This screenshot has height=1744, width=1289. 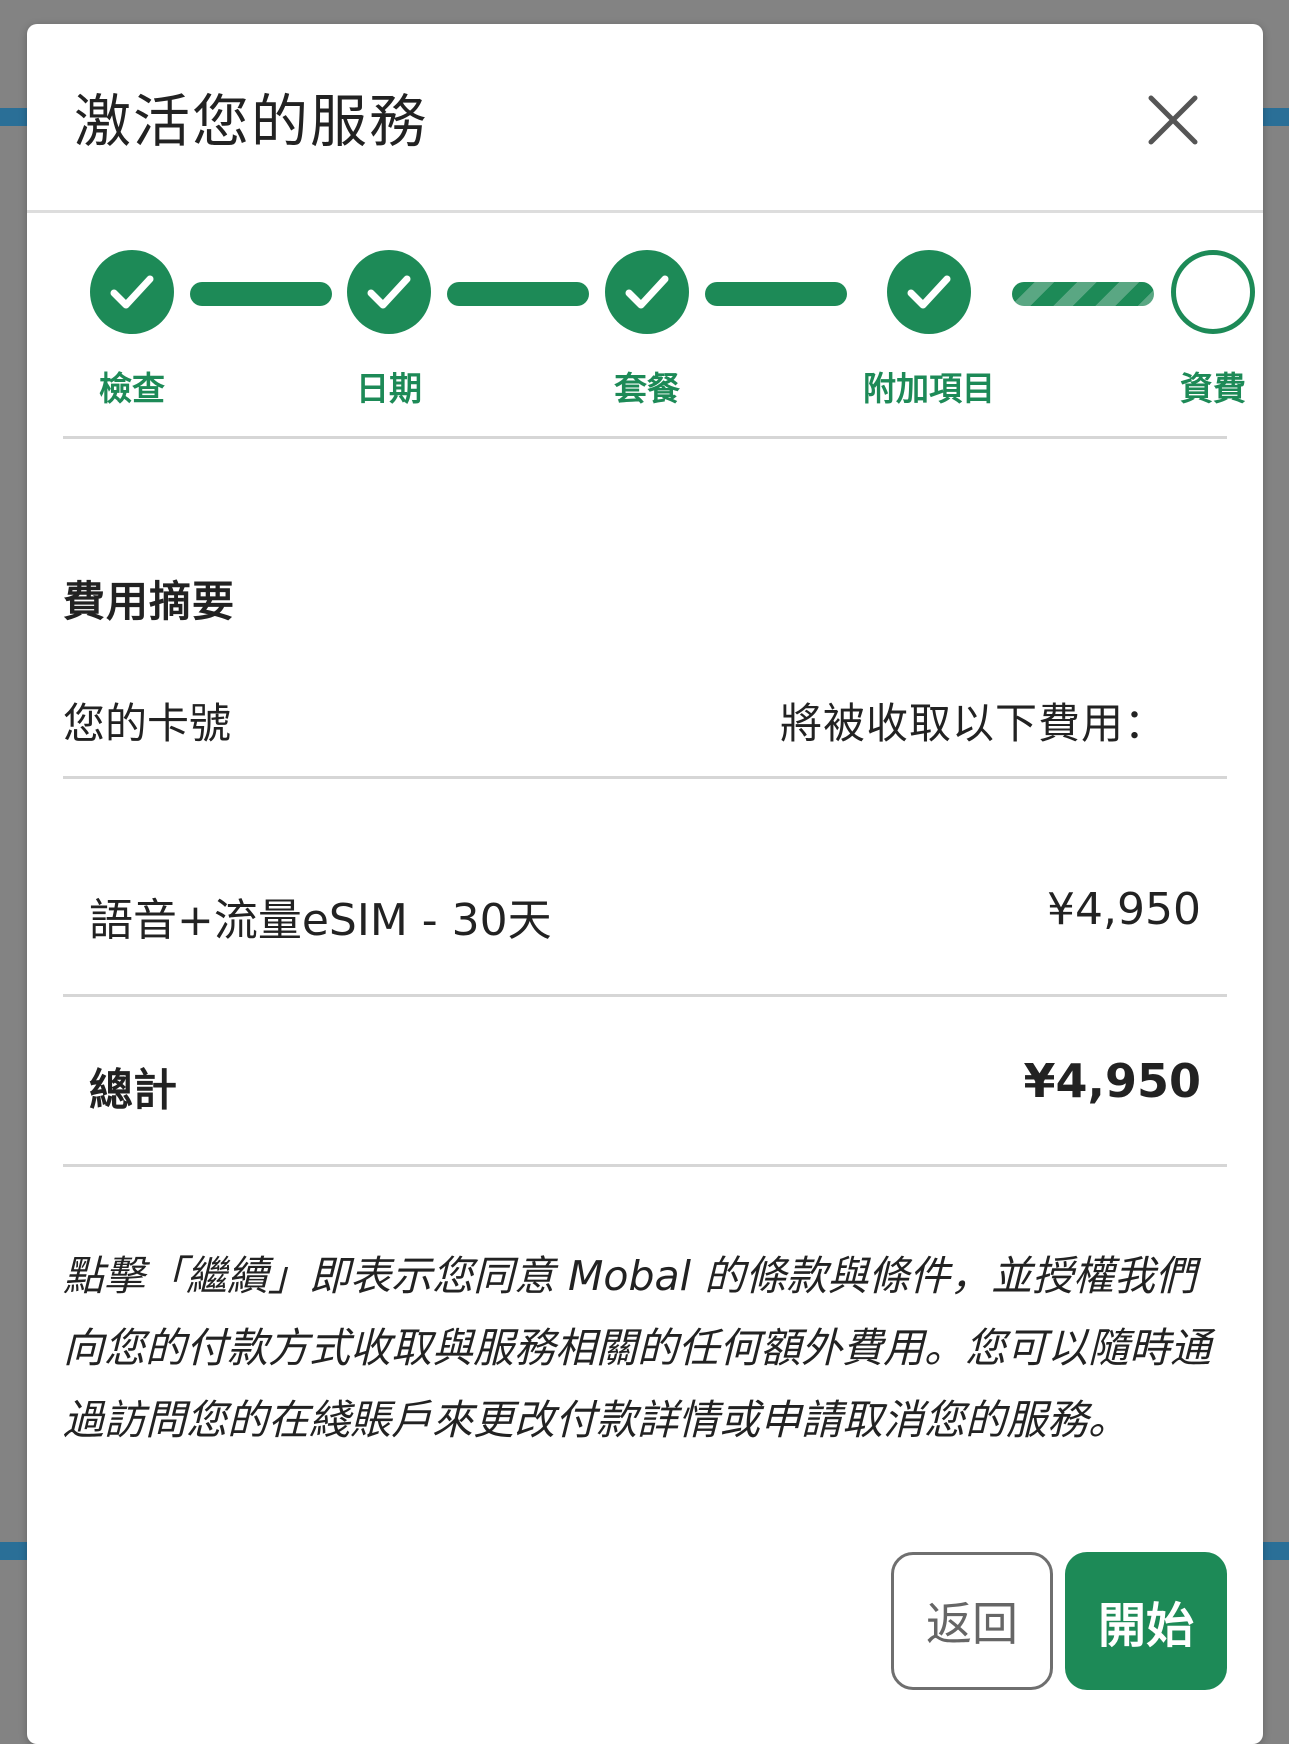 What do you see at coordinates (645, 777) in the screenshot?
I see `summary-header-divider` at bounding box center [645, 777].